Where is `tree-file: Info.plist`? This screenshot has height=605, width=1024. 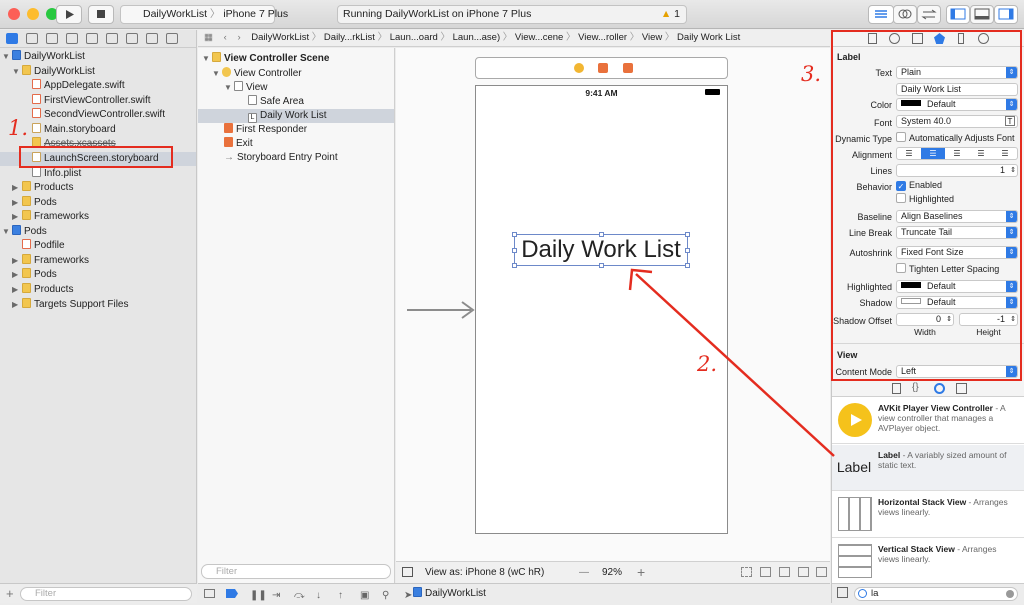
tree-file: Info.plist is located at coordinates (56, 174).